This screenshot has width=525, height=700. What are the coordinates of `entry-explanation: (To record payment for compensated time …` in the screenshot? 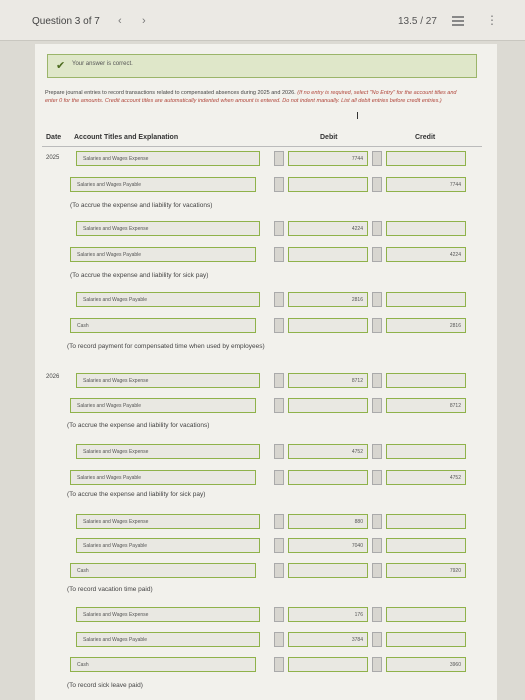 It's located at (166, 346).